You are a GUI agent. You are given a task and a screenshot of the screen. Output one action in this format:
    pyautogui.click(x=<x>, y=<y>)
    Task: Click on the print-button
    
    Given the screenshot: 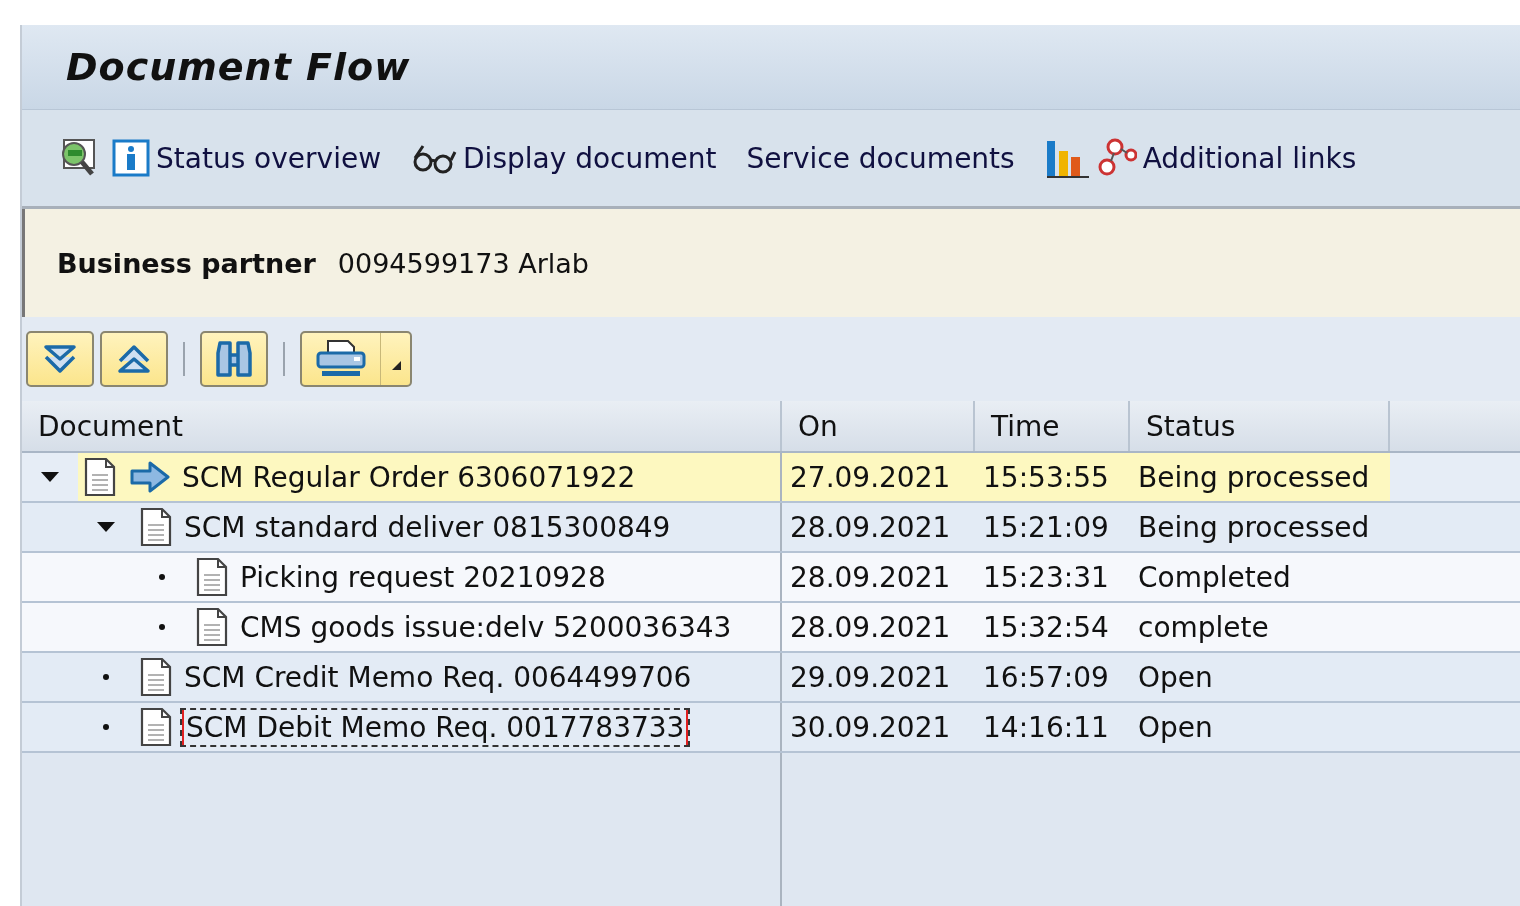 What is the action you would take?
    pyautogui.click(x=356, y=359)
    